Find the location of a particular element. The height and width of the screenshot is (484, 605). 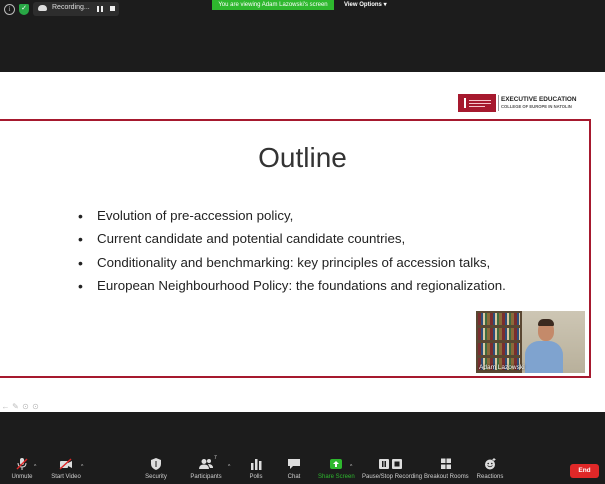

share-screen-icon is located at coordinates (336, 464).